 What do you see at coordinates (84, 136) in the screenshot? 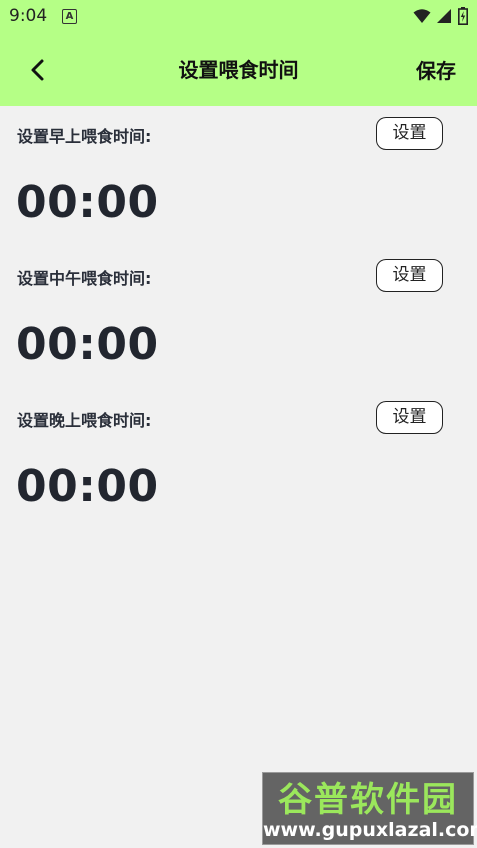
I see `morning-feeding-label: 设置早上喂食时间:` at bounding box center [84, 136].